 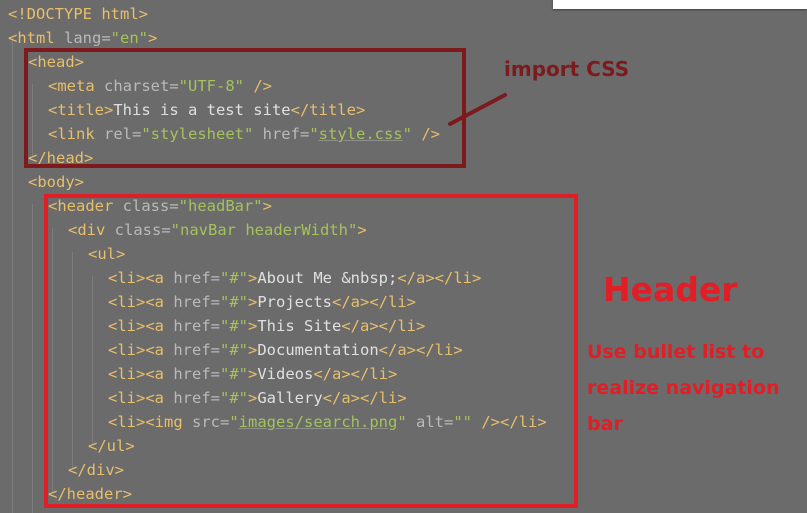 I want to click on code-token: >, so click(x=153, y=38).